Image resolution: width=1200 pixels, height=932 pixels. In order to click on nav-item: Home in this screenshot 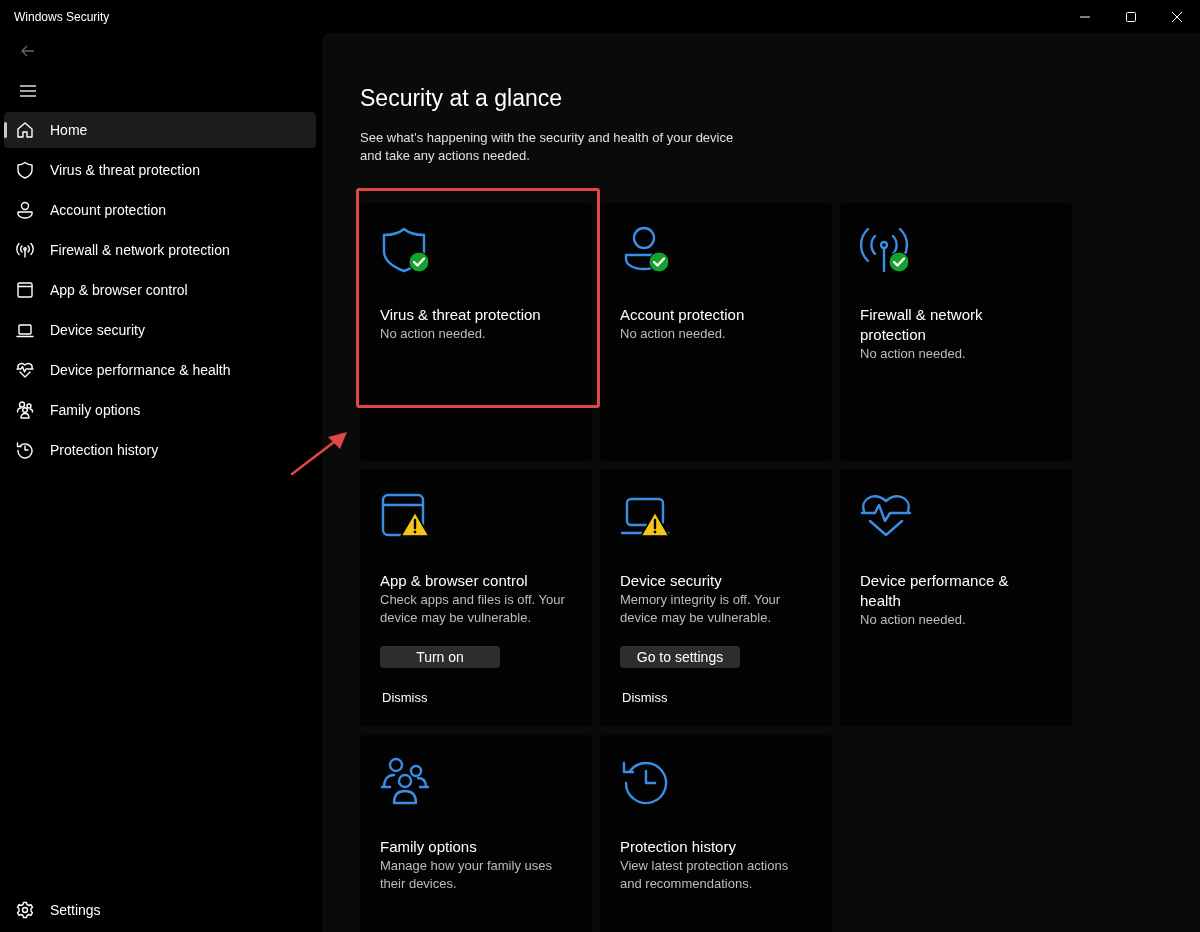, I will do `click(160, 130)`.